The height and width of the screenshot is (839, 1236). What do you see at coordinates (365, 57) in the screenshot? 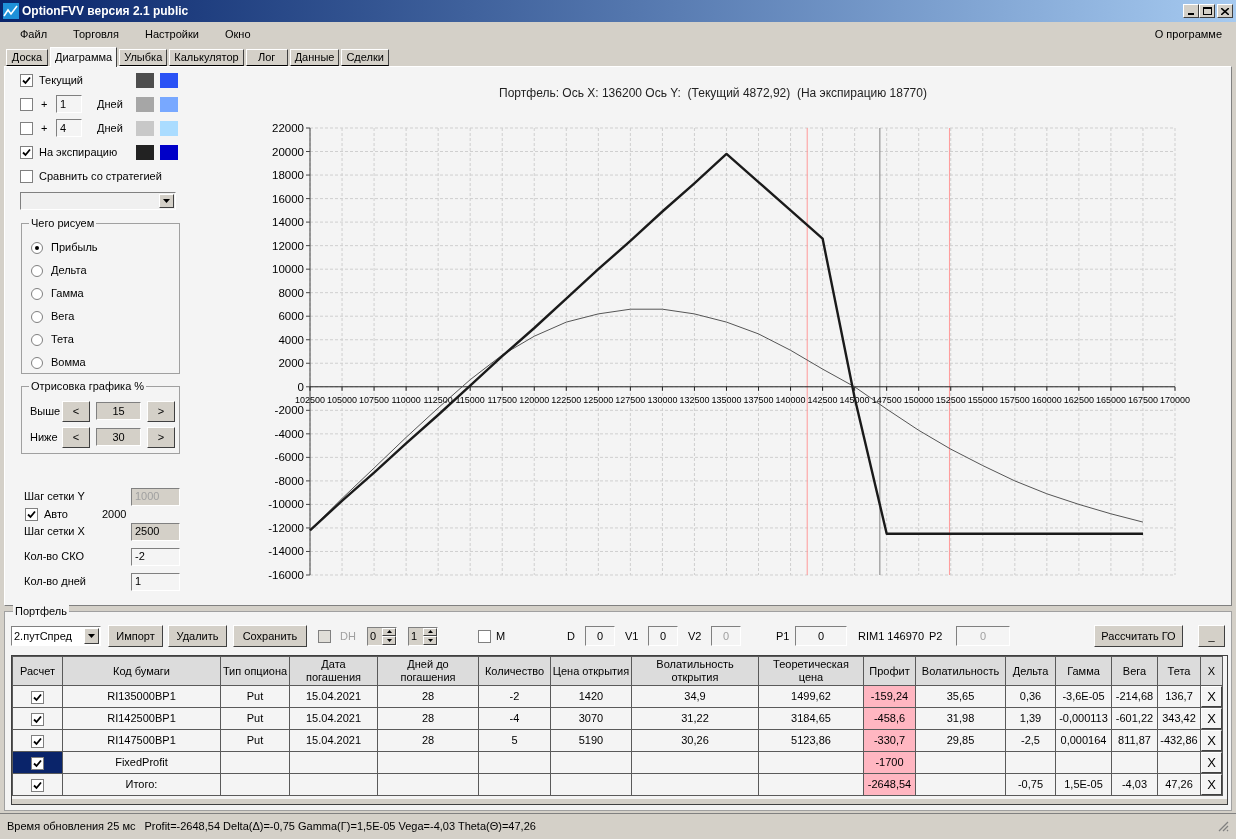
I see `tab: Сделки` at bounding box center [365, 57].